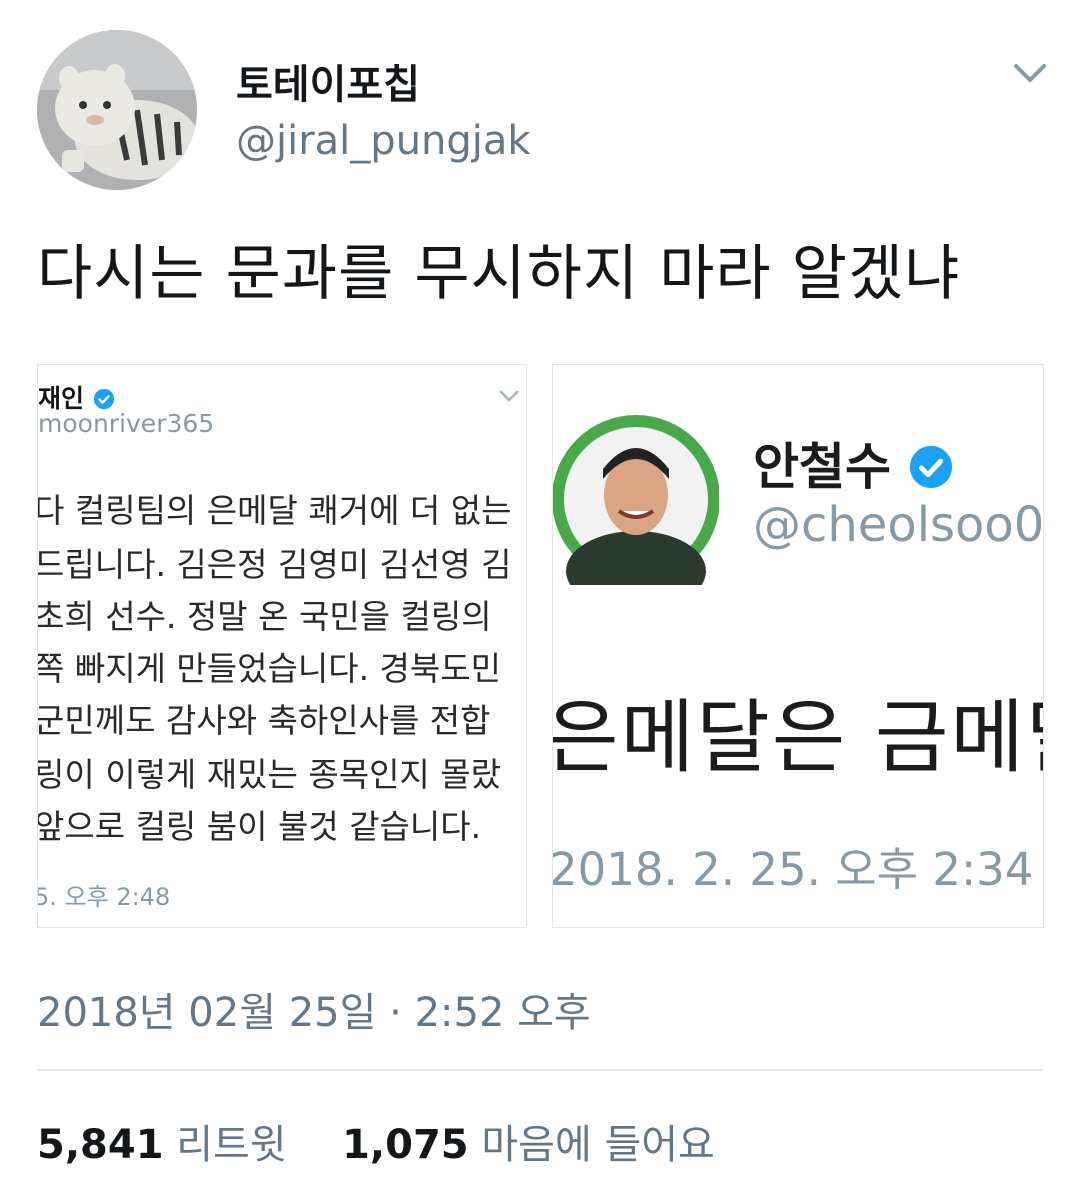 This screenshot has width=1080, height=1195. Describe the element at coordinates (499, 274) in the screenshot. I see `tweet-text: 다시는 문과를 무시하지 마라 알겠냐` at that location.